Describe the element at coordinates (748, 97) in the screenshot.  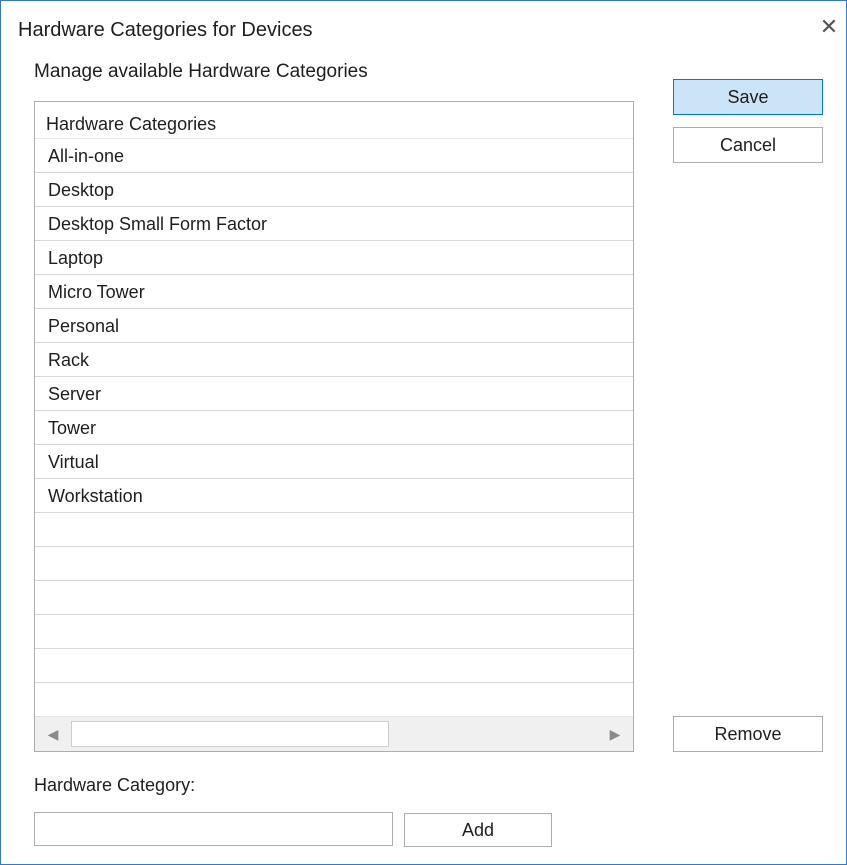
I see `save-button: Save` at that location.